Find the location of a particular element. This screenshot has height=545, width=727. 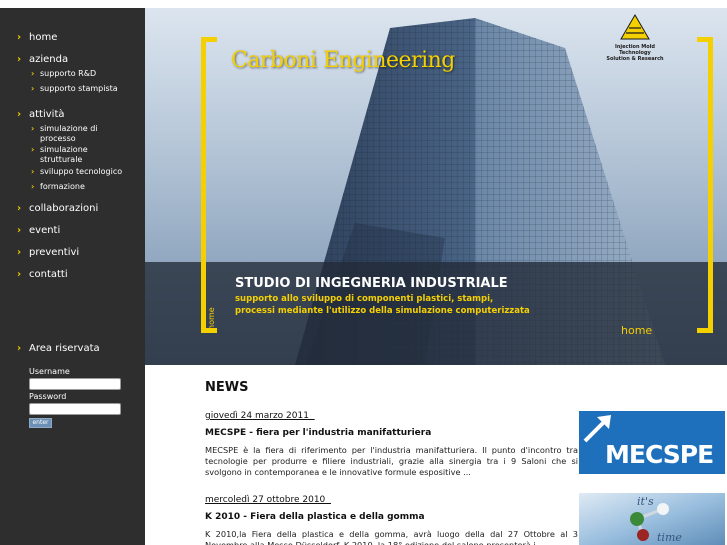

nav-attivita: › attività is located at coordinates (41, 114).